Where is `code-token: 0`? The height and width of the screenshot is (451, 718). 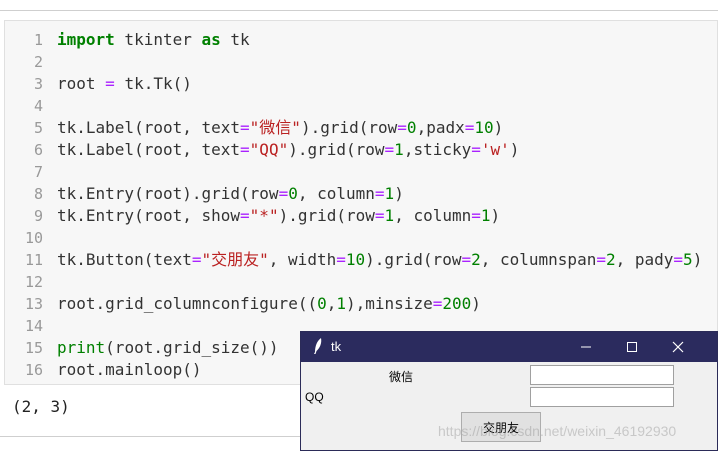 code-token: 0 is located at coordinates (411, 127).